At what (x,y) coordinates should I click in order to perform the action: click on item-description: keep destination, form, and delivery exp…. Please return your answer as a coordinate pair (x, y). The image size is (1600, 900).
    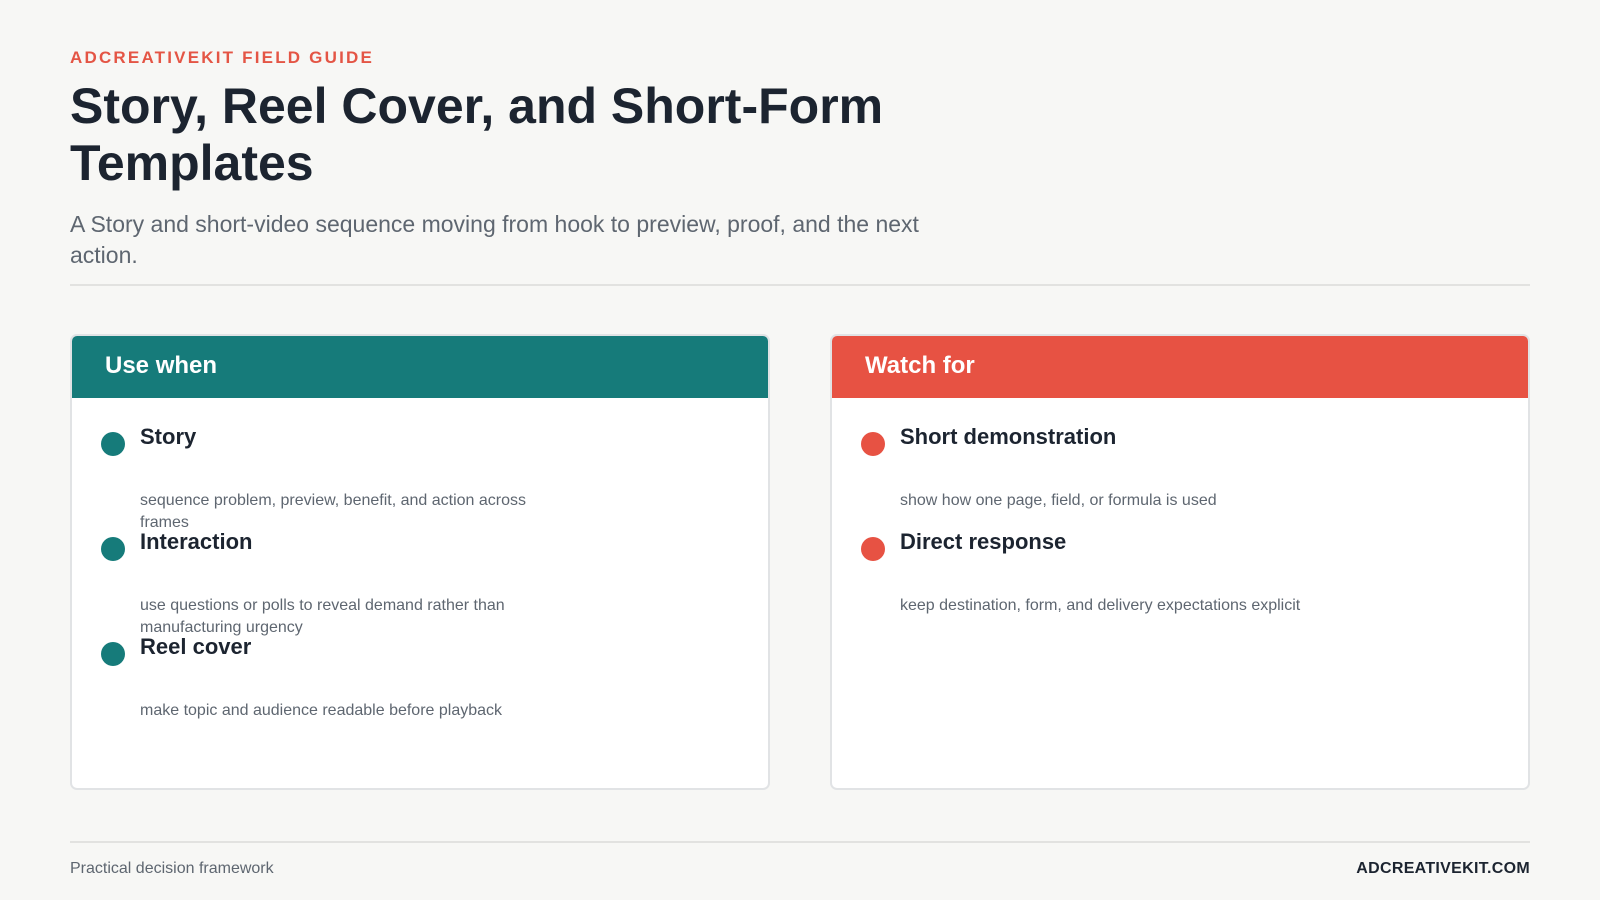
    Looking at the image, I should click on (1100, 605).